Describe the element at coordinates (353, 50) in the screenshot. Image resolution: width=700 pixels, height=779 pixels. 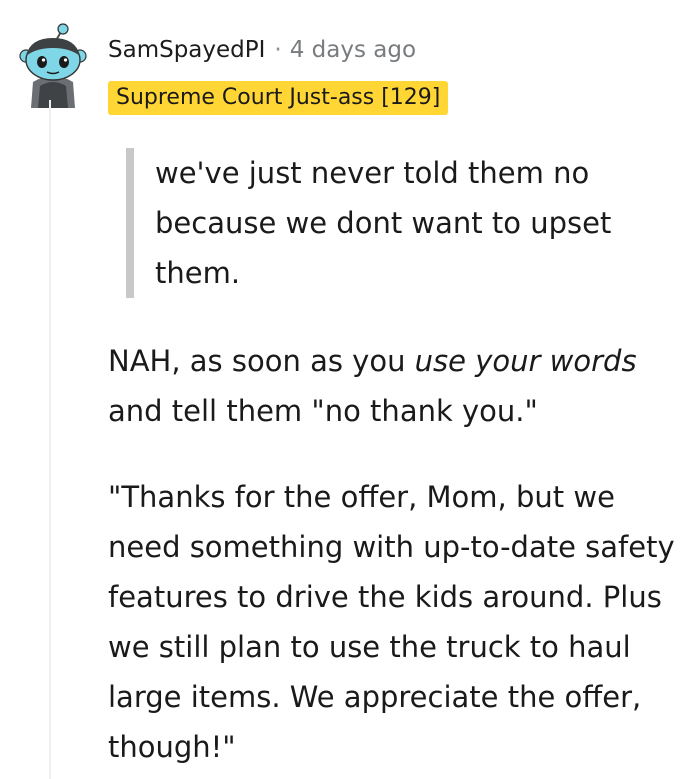
I see `comment-timestamp: 4 days ago` at that location.